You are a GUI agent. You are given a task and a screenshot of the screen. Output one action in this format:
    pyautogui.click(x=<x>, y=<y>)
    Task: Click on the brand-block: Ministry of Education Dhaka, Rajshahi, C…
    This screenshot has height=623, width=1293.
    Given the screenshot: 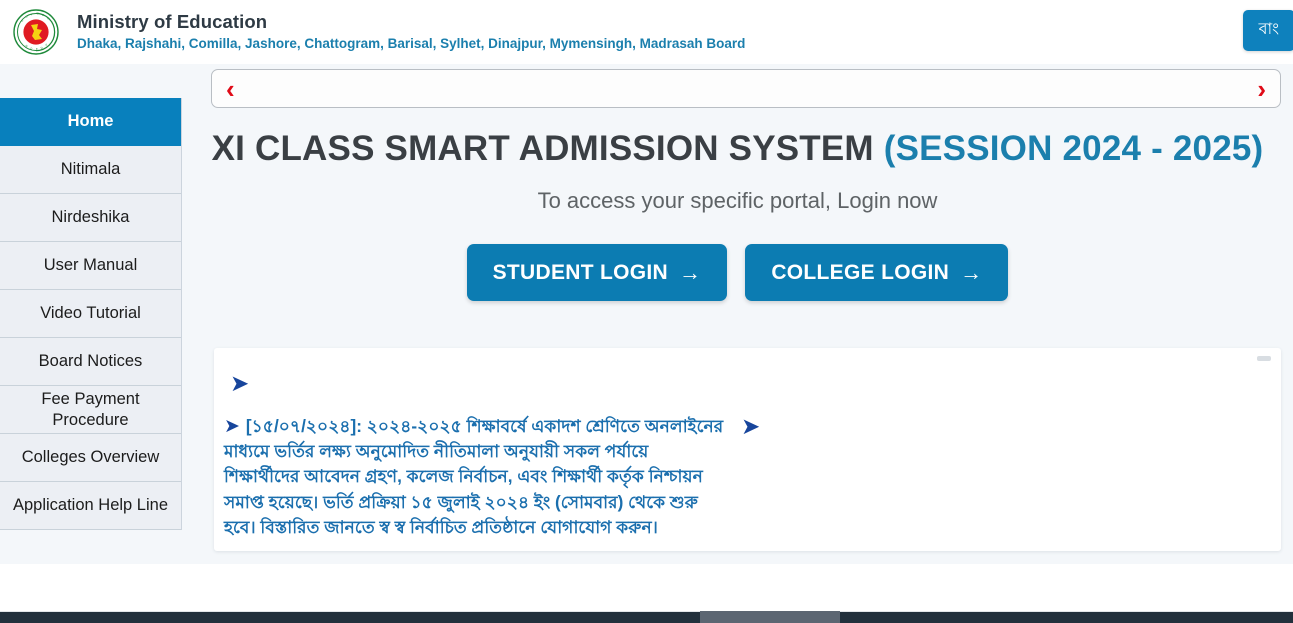 What is the action you would take?
    pyautogui.click(x=411, y=32)
    